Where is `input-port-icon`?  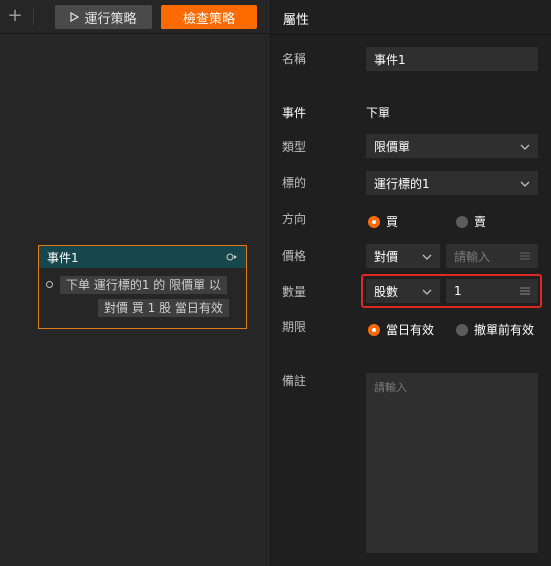
input-port-icon is located at coordinates (49, 284).